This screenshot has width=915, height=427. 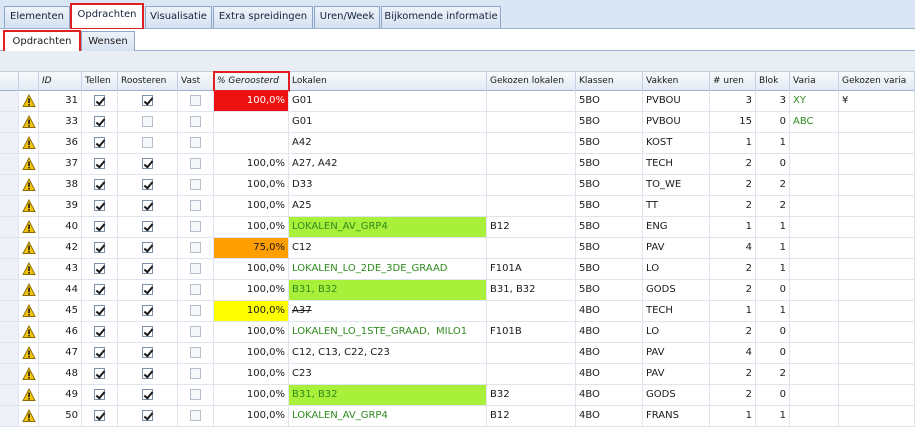 What do you see at coordinates (100, 81) in the screenshot?
I see `header-tellen: Tellen` at bounding box center [100, 81].